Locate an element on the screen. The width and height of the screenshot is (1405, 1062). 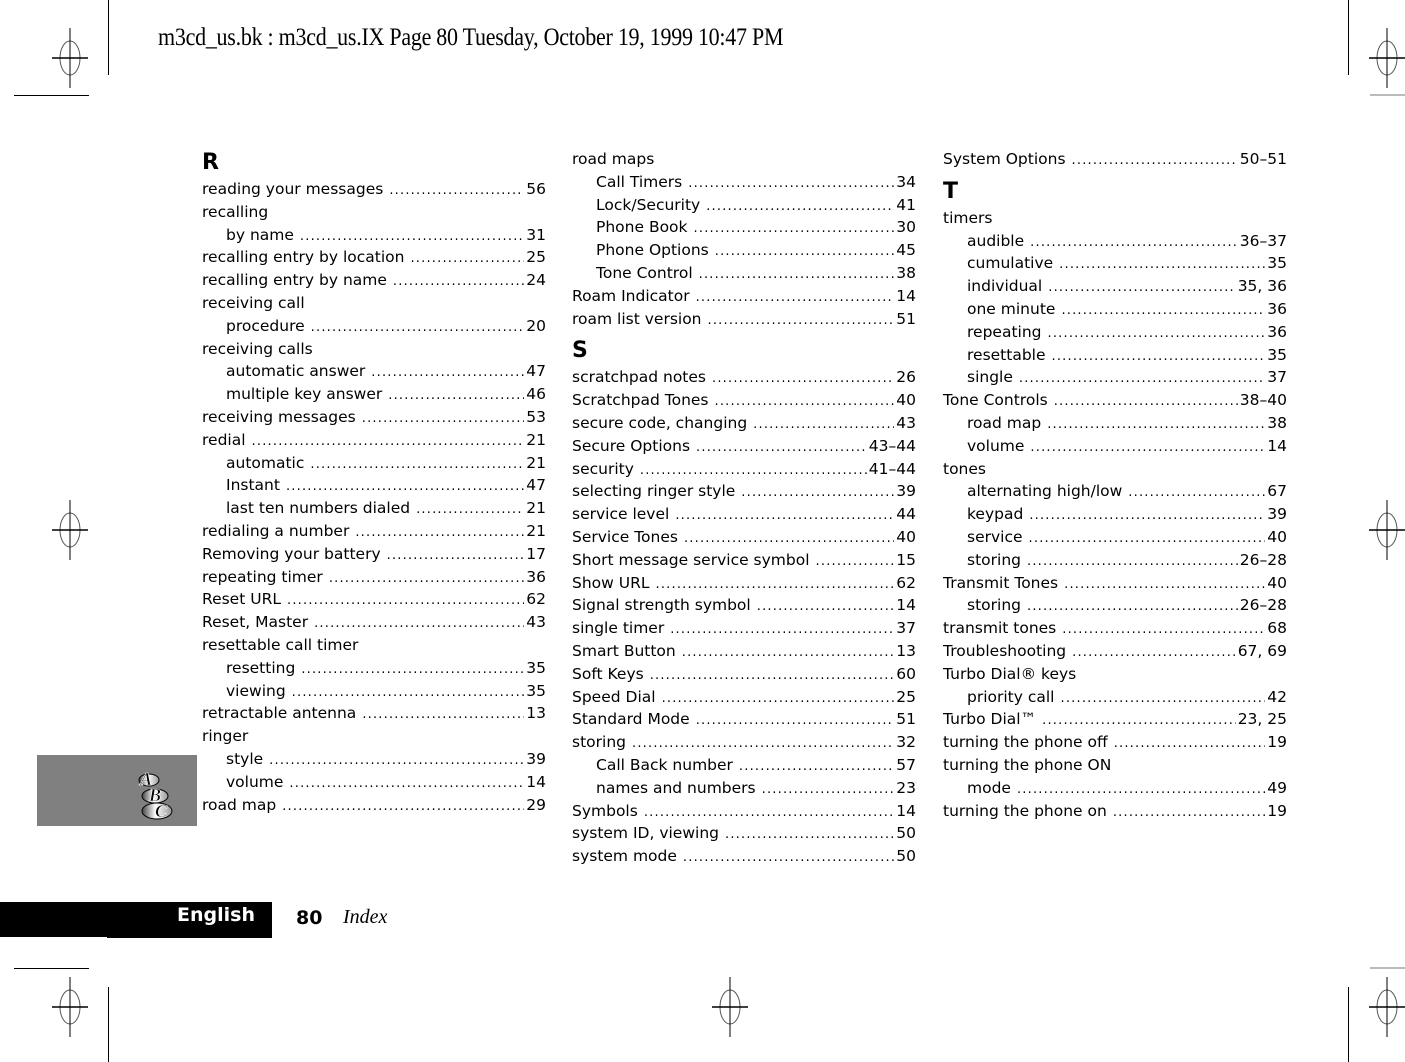
page-reference: 60 is located at coordinates (906, 673).